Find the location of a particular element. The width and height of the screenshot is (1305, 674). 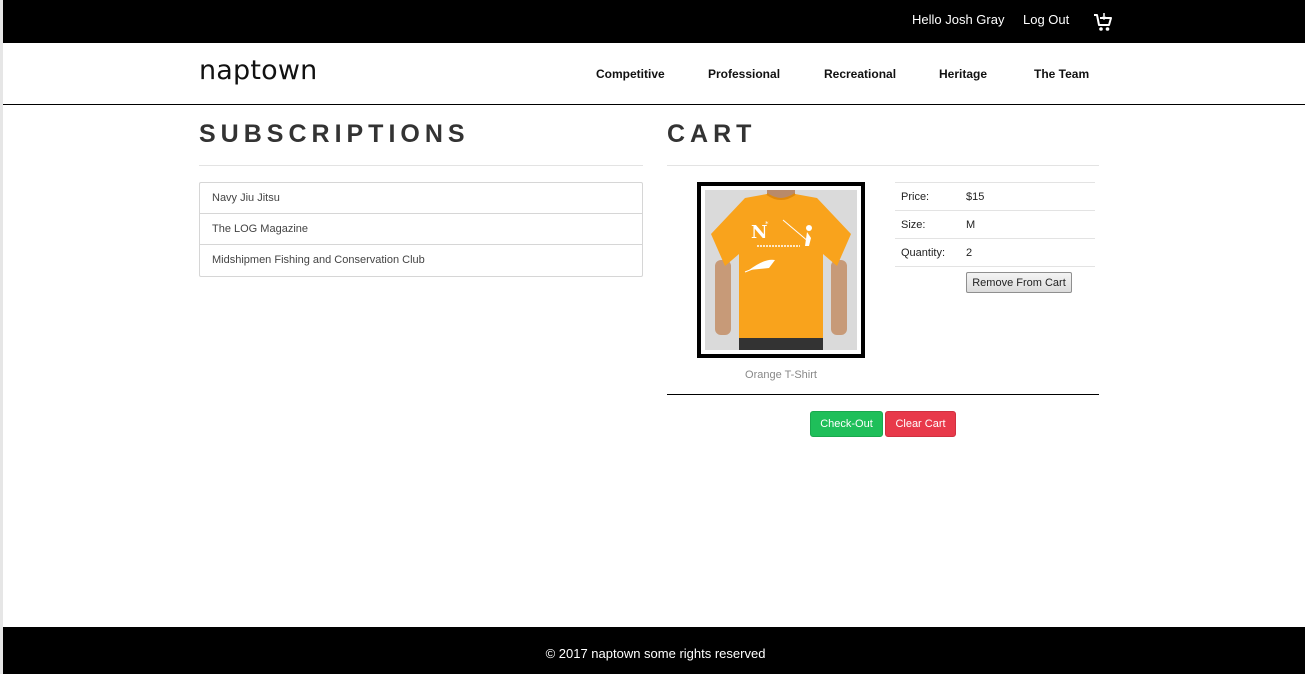

price-label: Price: is located at coordinates (915, 197).